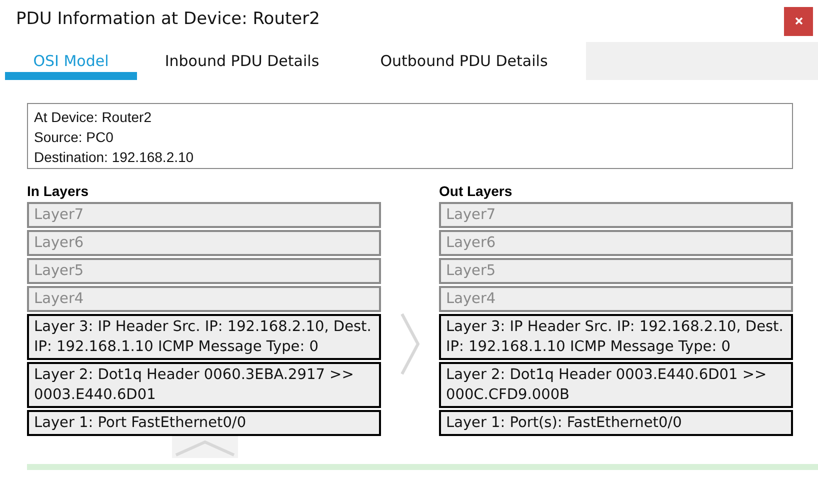 Image resolution: width=818 pixels, height=495 pixels. I want to click on close-icon, so click(799, 21).